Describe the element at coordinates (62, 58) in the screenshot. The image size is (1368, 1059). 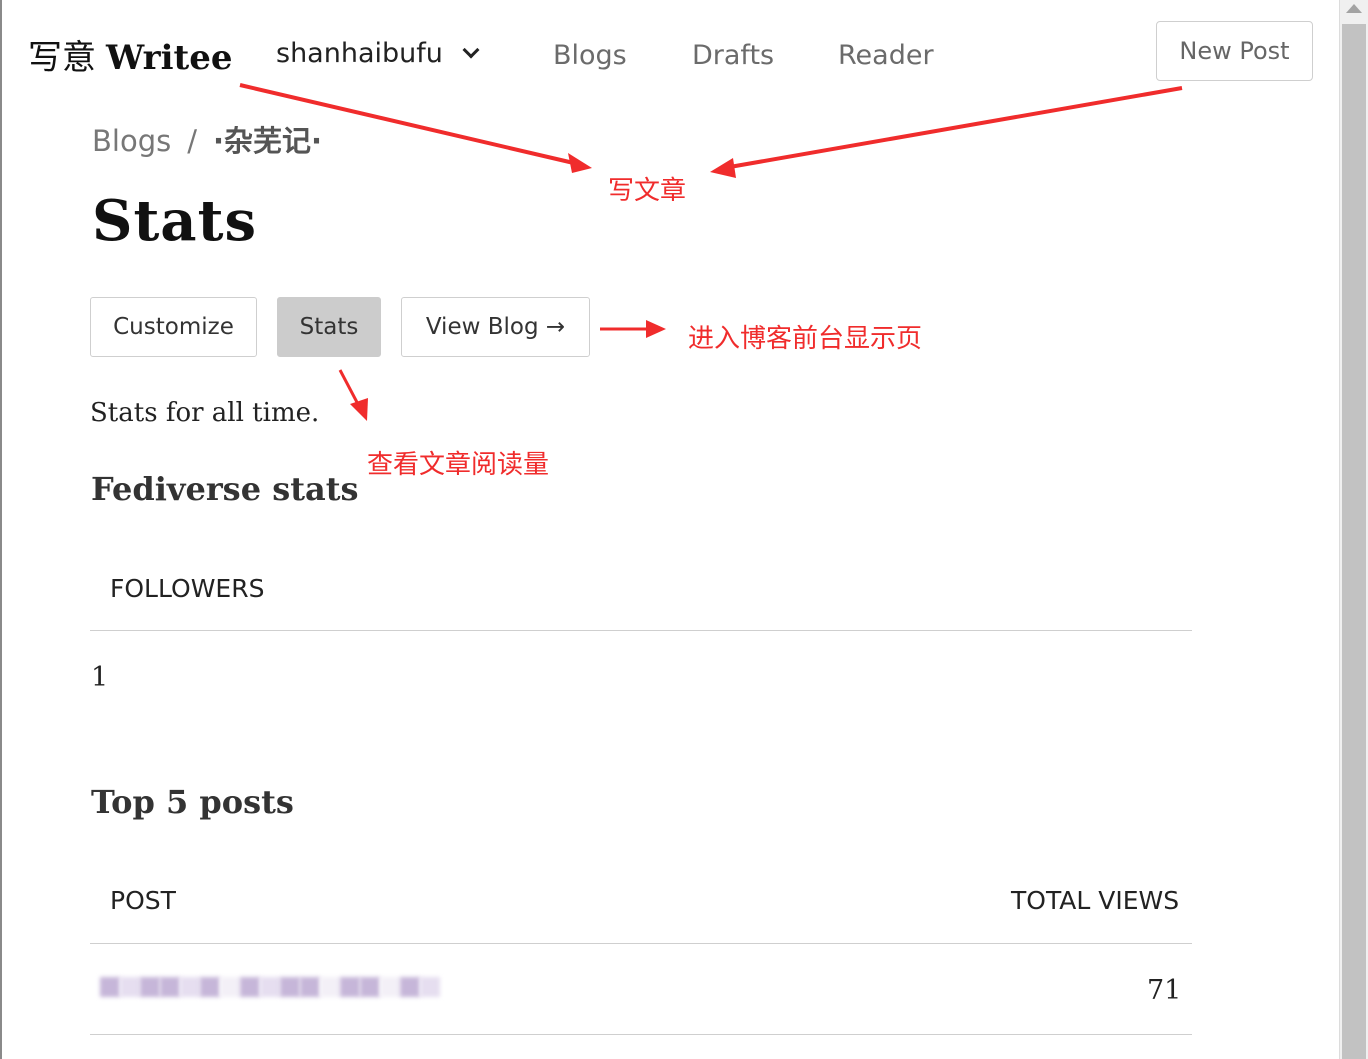
I see `logo-cn-text: 写意` at that location.